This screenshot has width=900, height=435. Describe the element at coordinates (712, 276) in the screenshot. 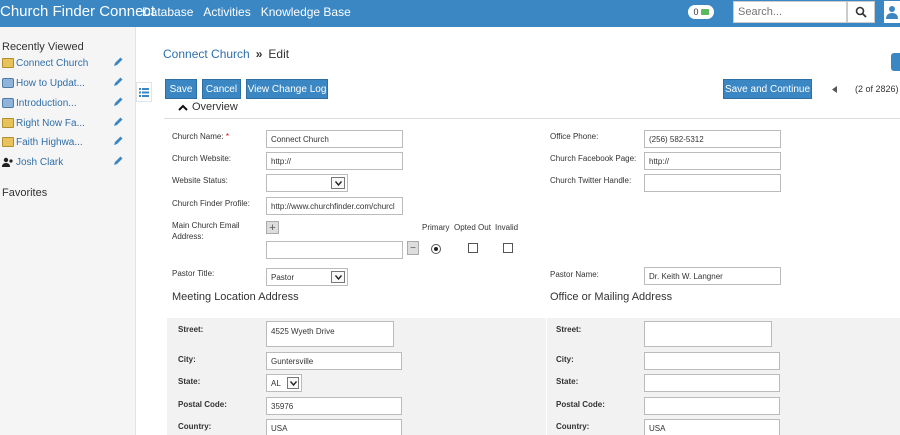

I see `pastor-name-input: Dr. Keith W. Langner` at that location.